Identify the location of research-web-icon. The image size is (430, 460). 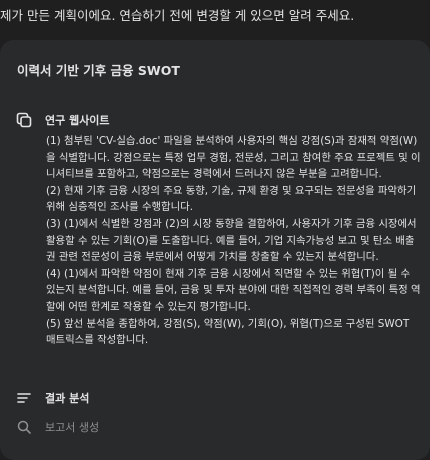
(24, 120).